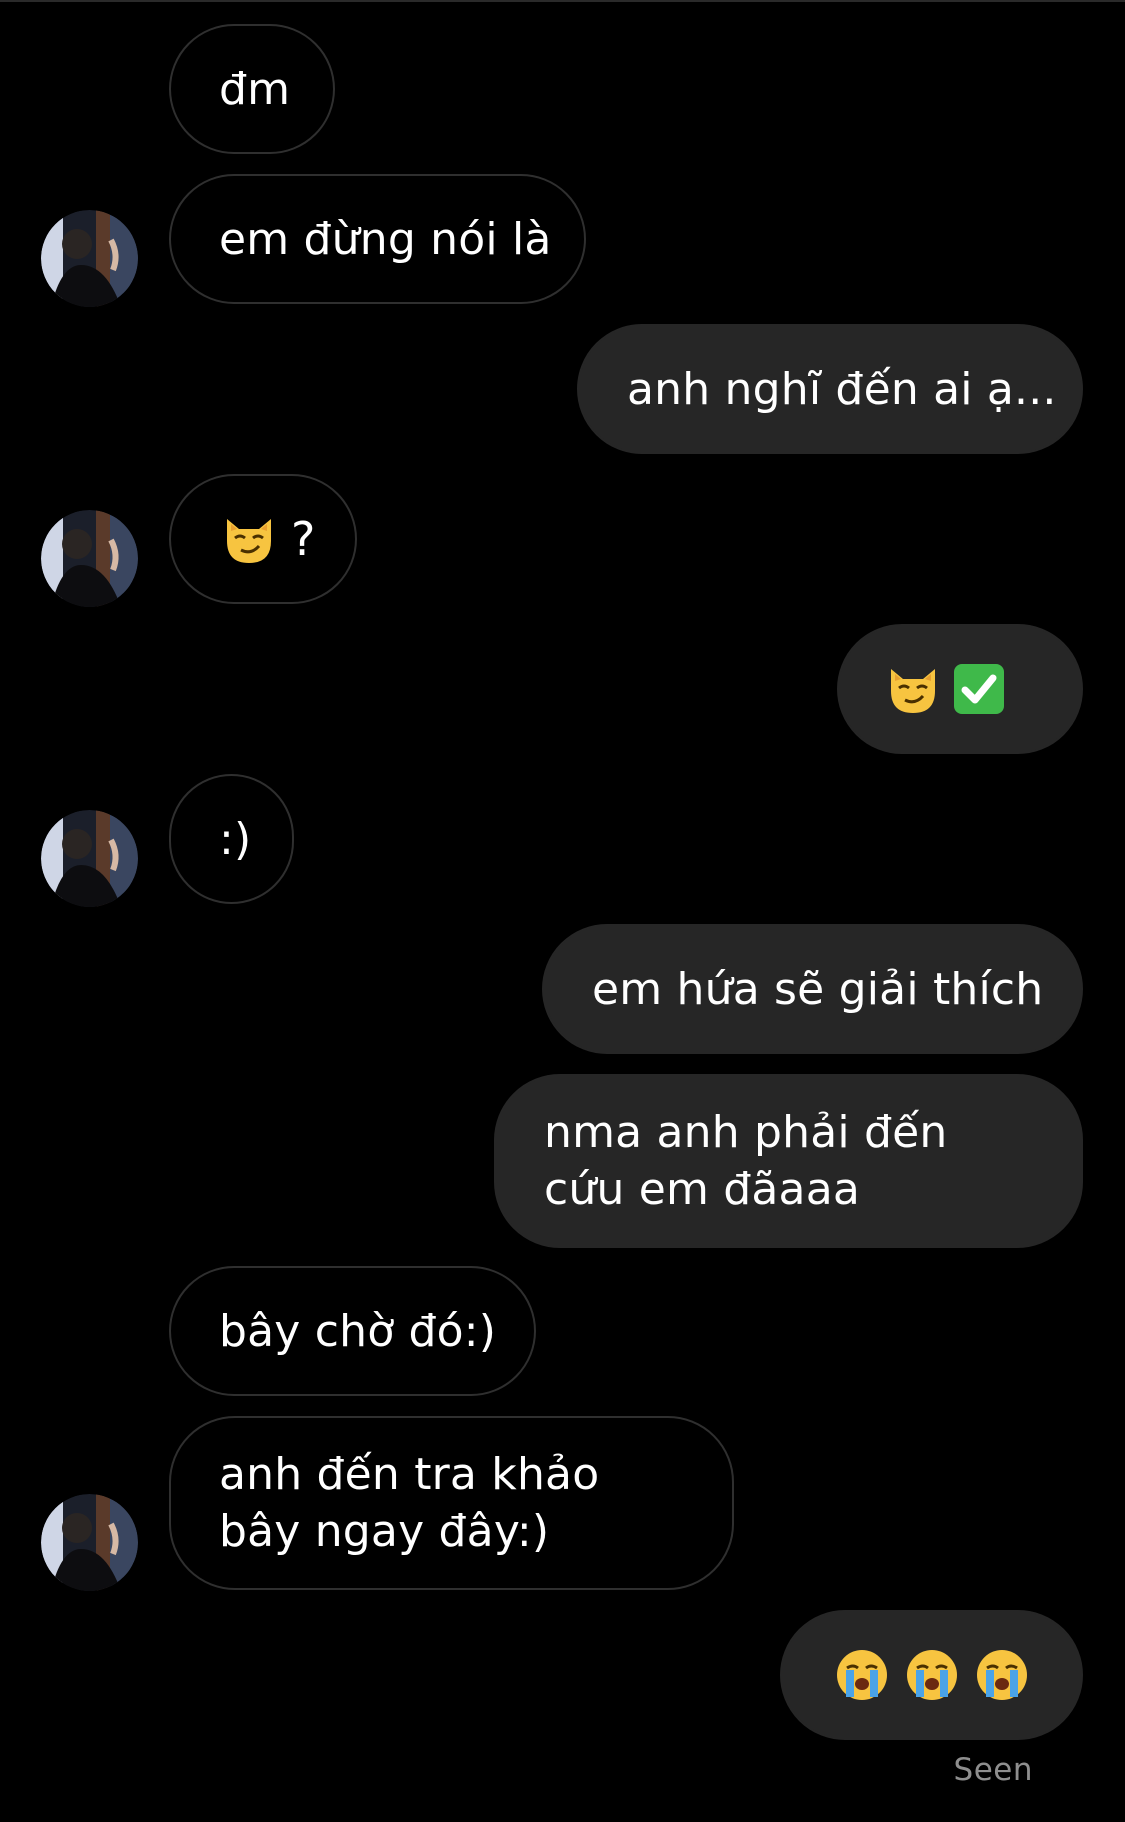 The image size is (1125, 1822). I want to click on message-incoming: bây chờ đó:), so click(352, 1331).